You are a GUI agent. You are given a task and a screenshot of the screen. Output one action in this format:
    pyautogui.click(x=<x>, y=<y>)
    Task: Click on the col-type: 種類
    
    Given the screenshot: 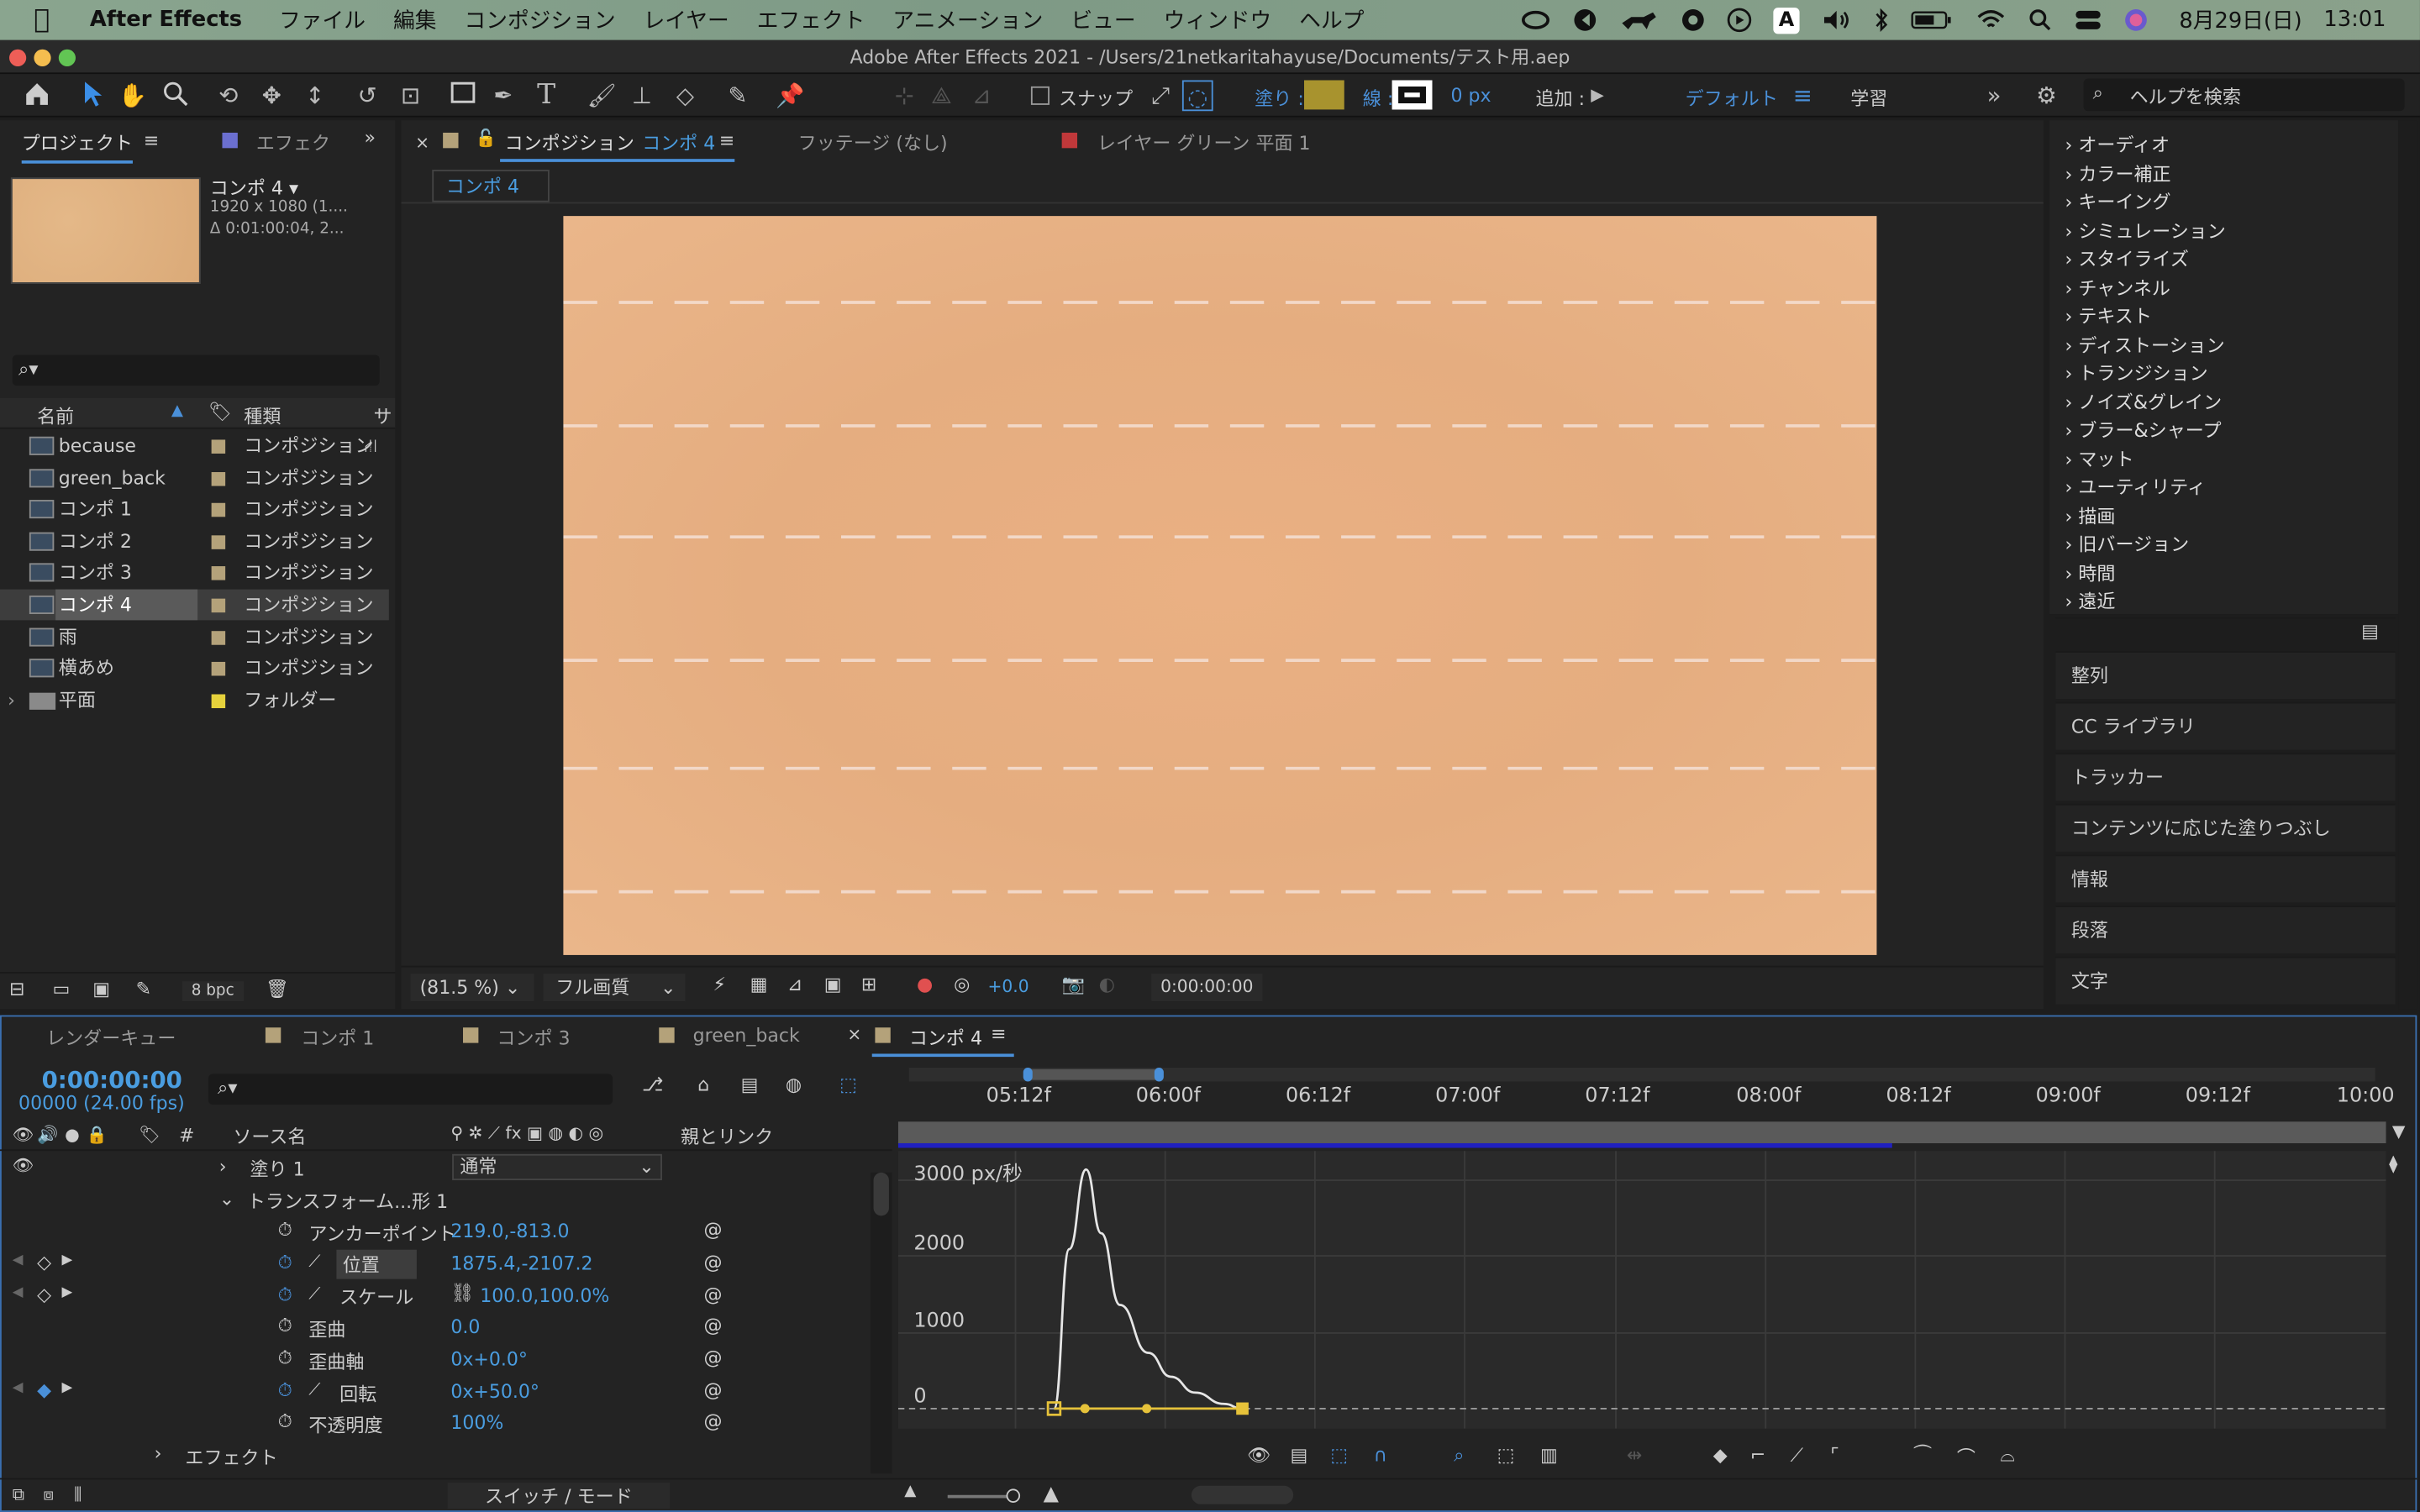 What is the action you would take?
    pyautogui.click(x=262, y=415)
    